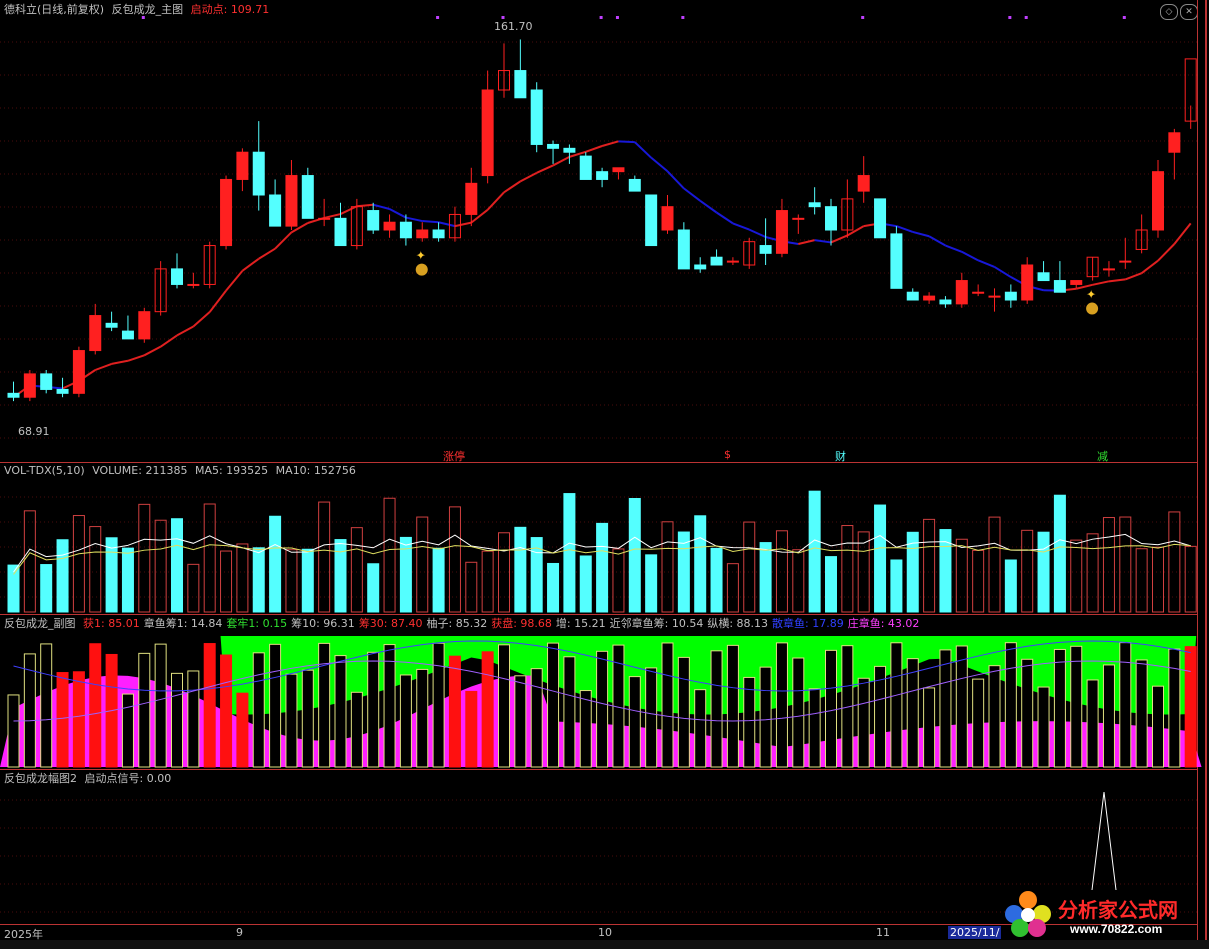 The width and height of the screenshot is (1209, 949). What do you see at coordinates (1100, 914) in the screenshot?
I see `site-logo: 分析家公式网 www.70822.com` at bounding box center [1100, 914].